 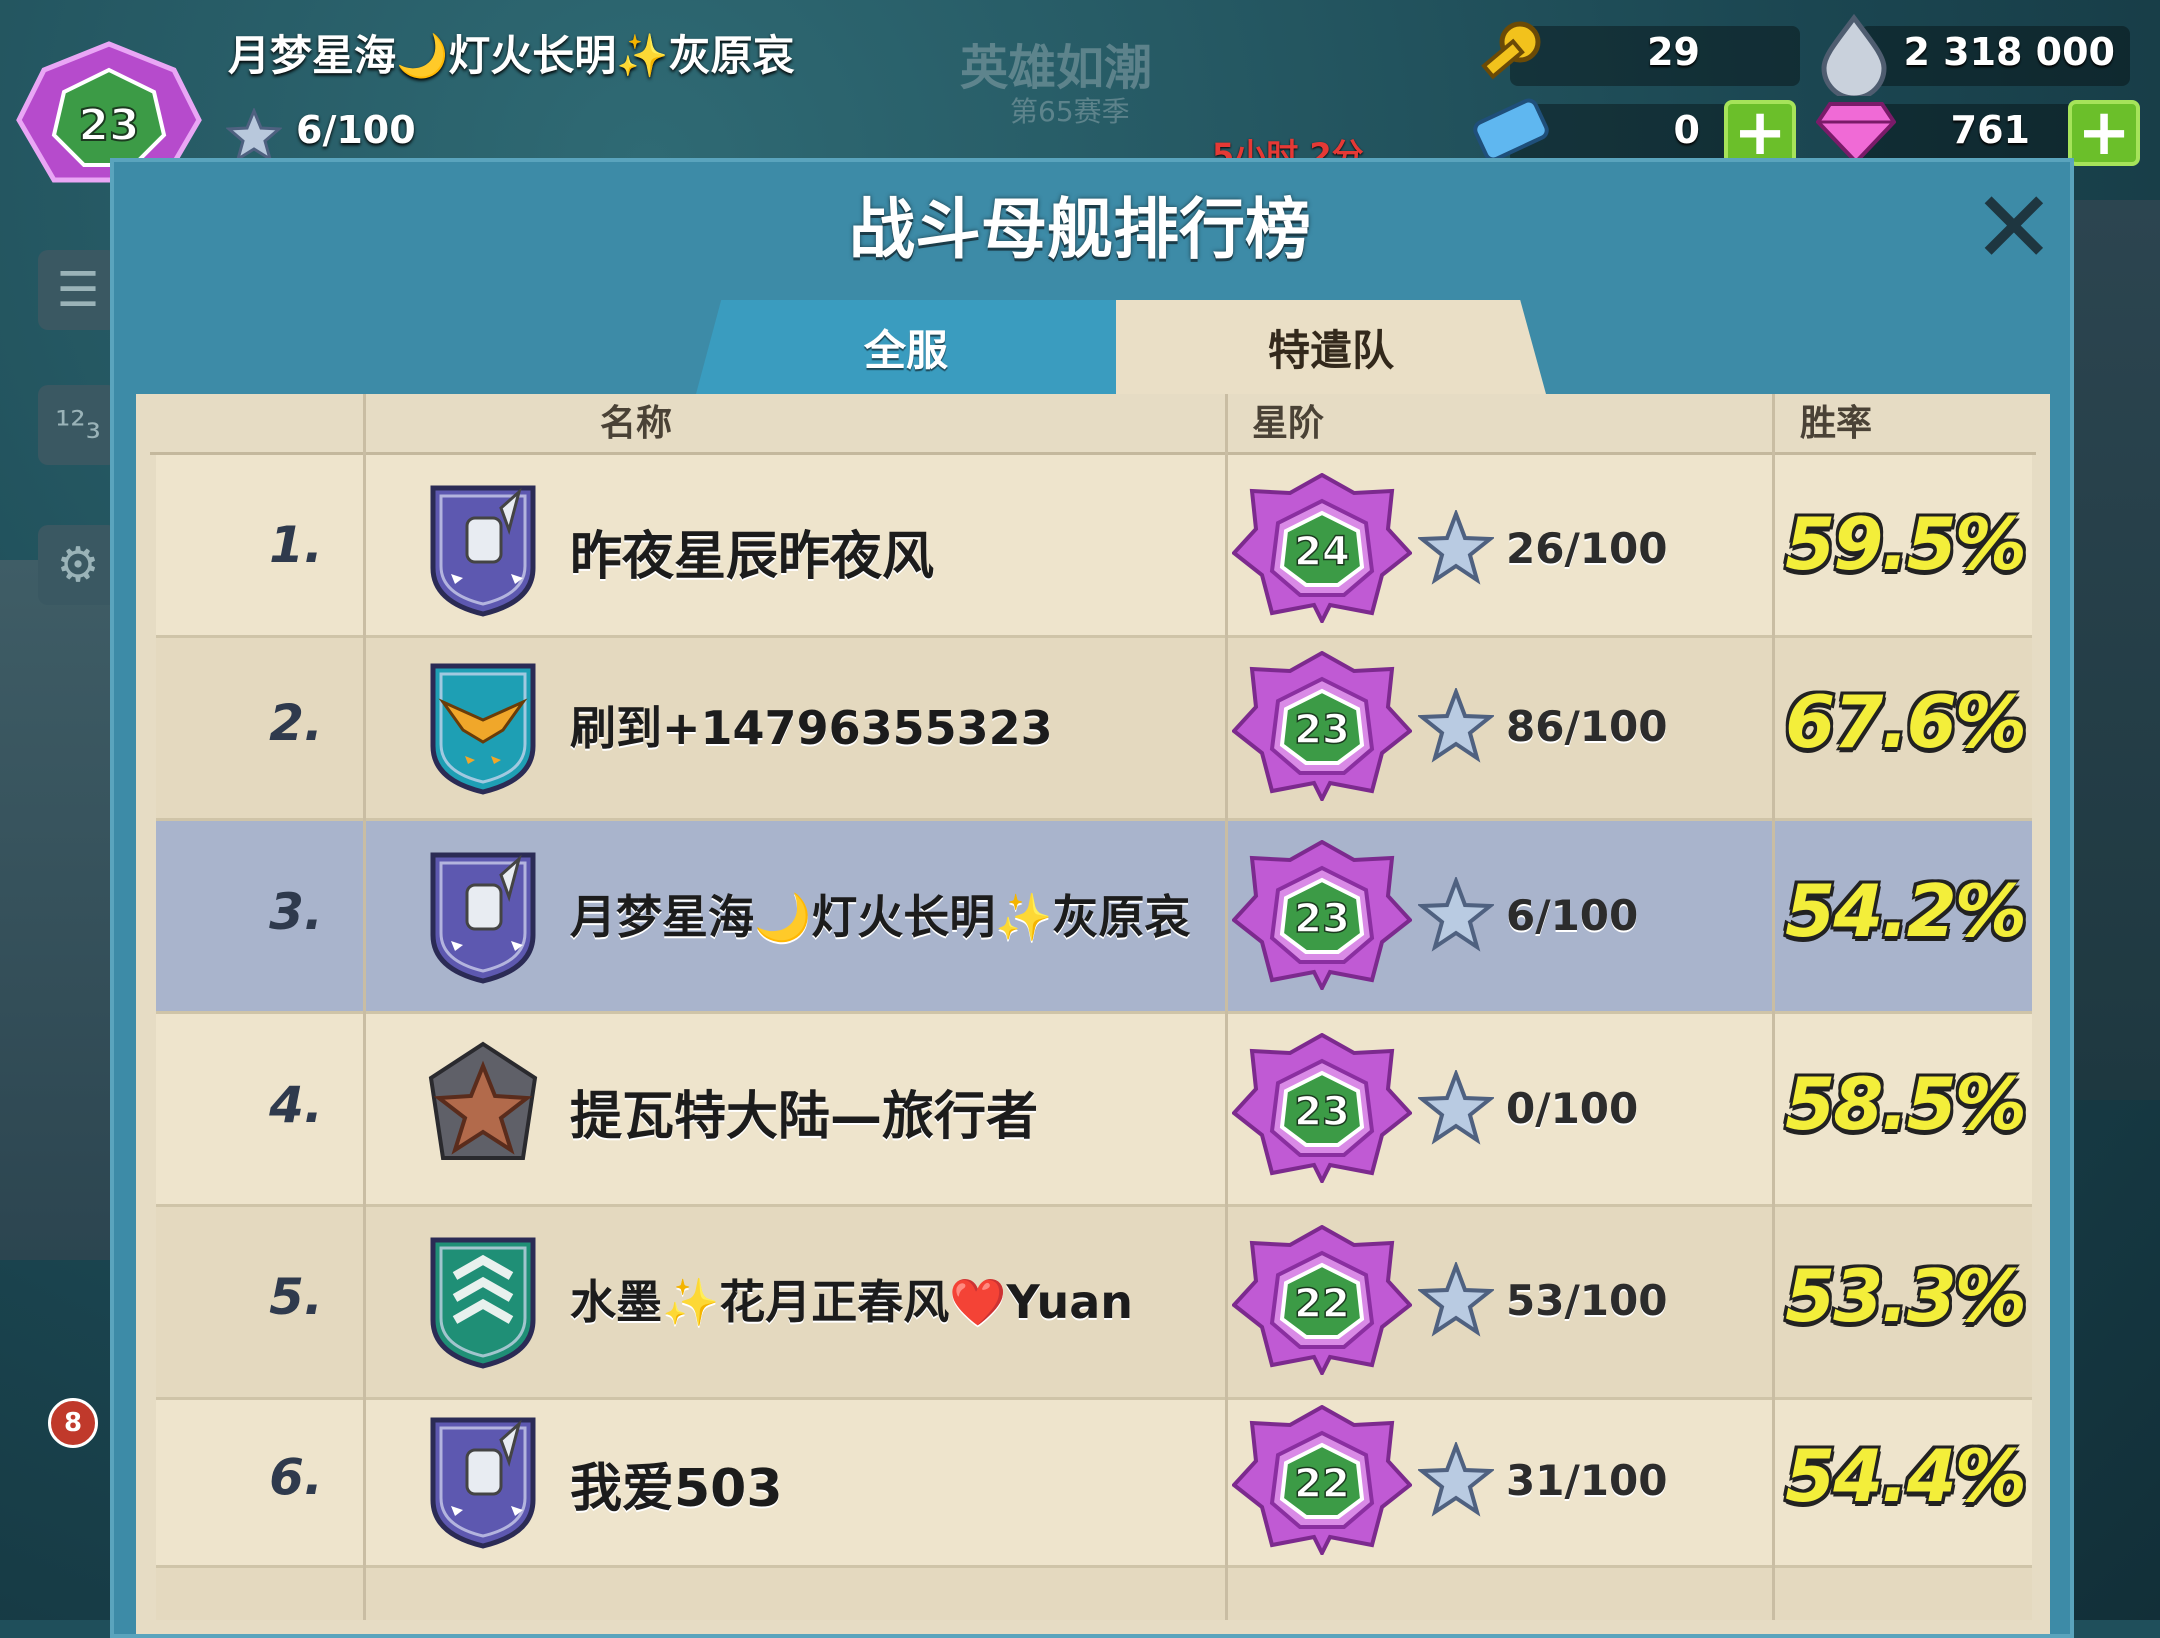 I want to click on player-name: 我爱503, so click(x=676, y=1483).